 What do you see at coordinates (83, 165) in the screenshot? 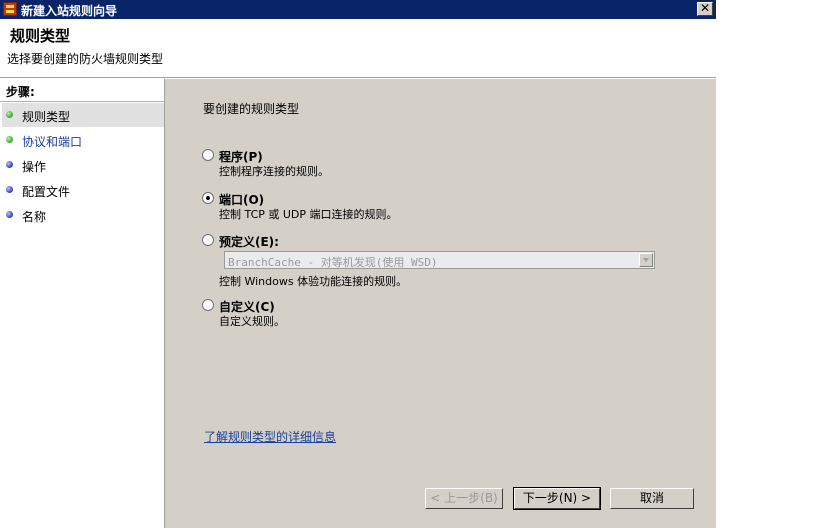
I see `step-action: 操作` at bounding box center [83, 165].